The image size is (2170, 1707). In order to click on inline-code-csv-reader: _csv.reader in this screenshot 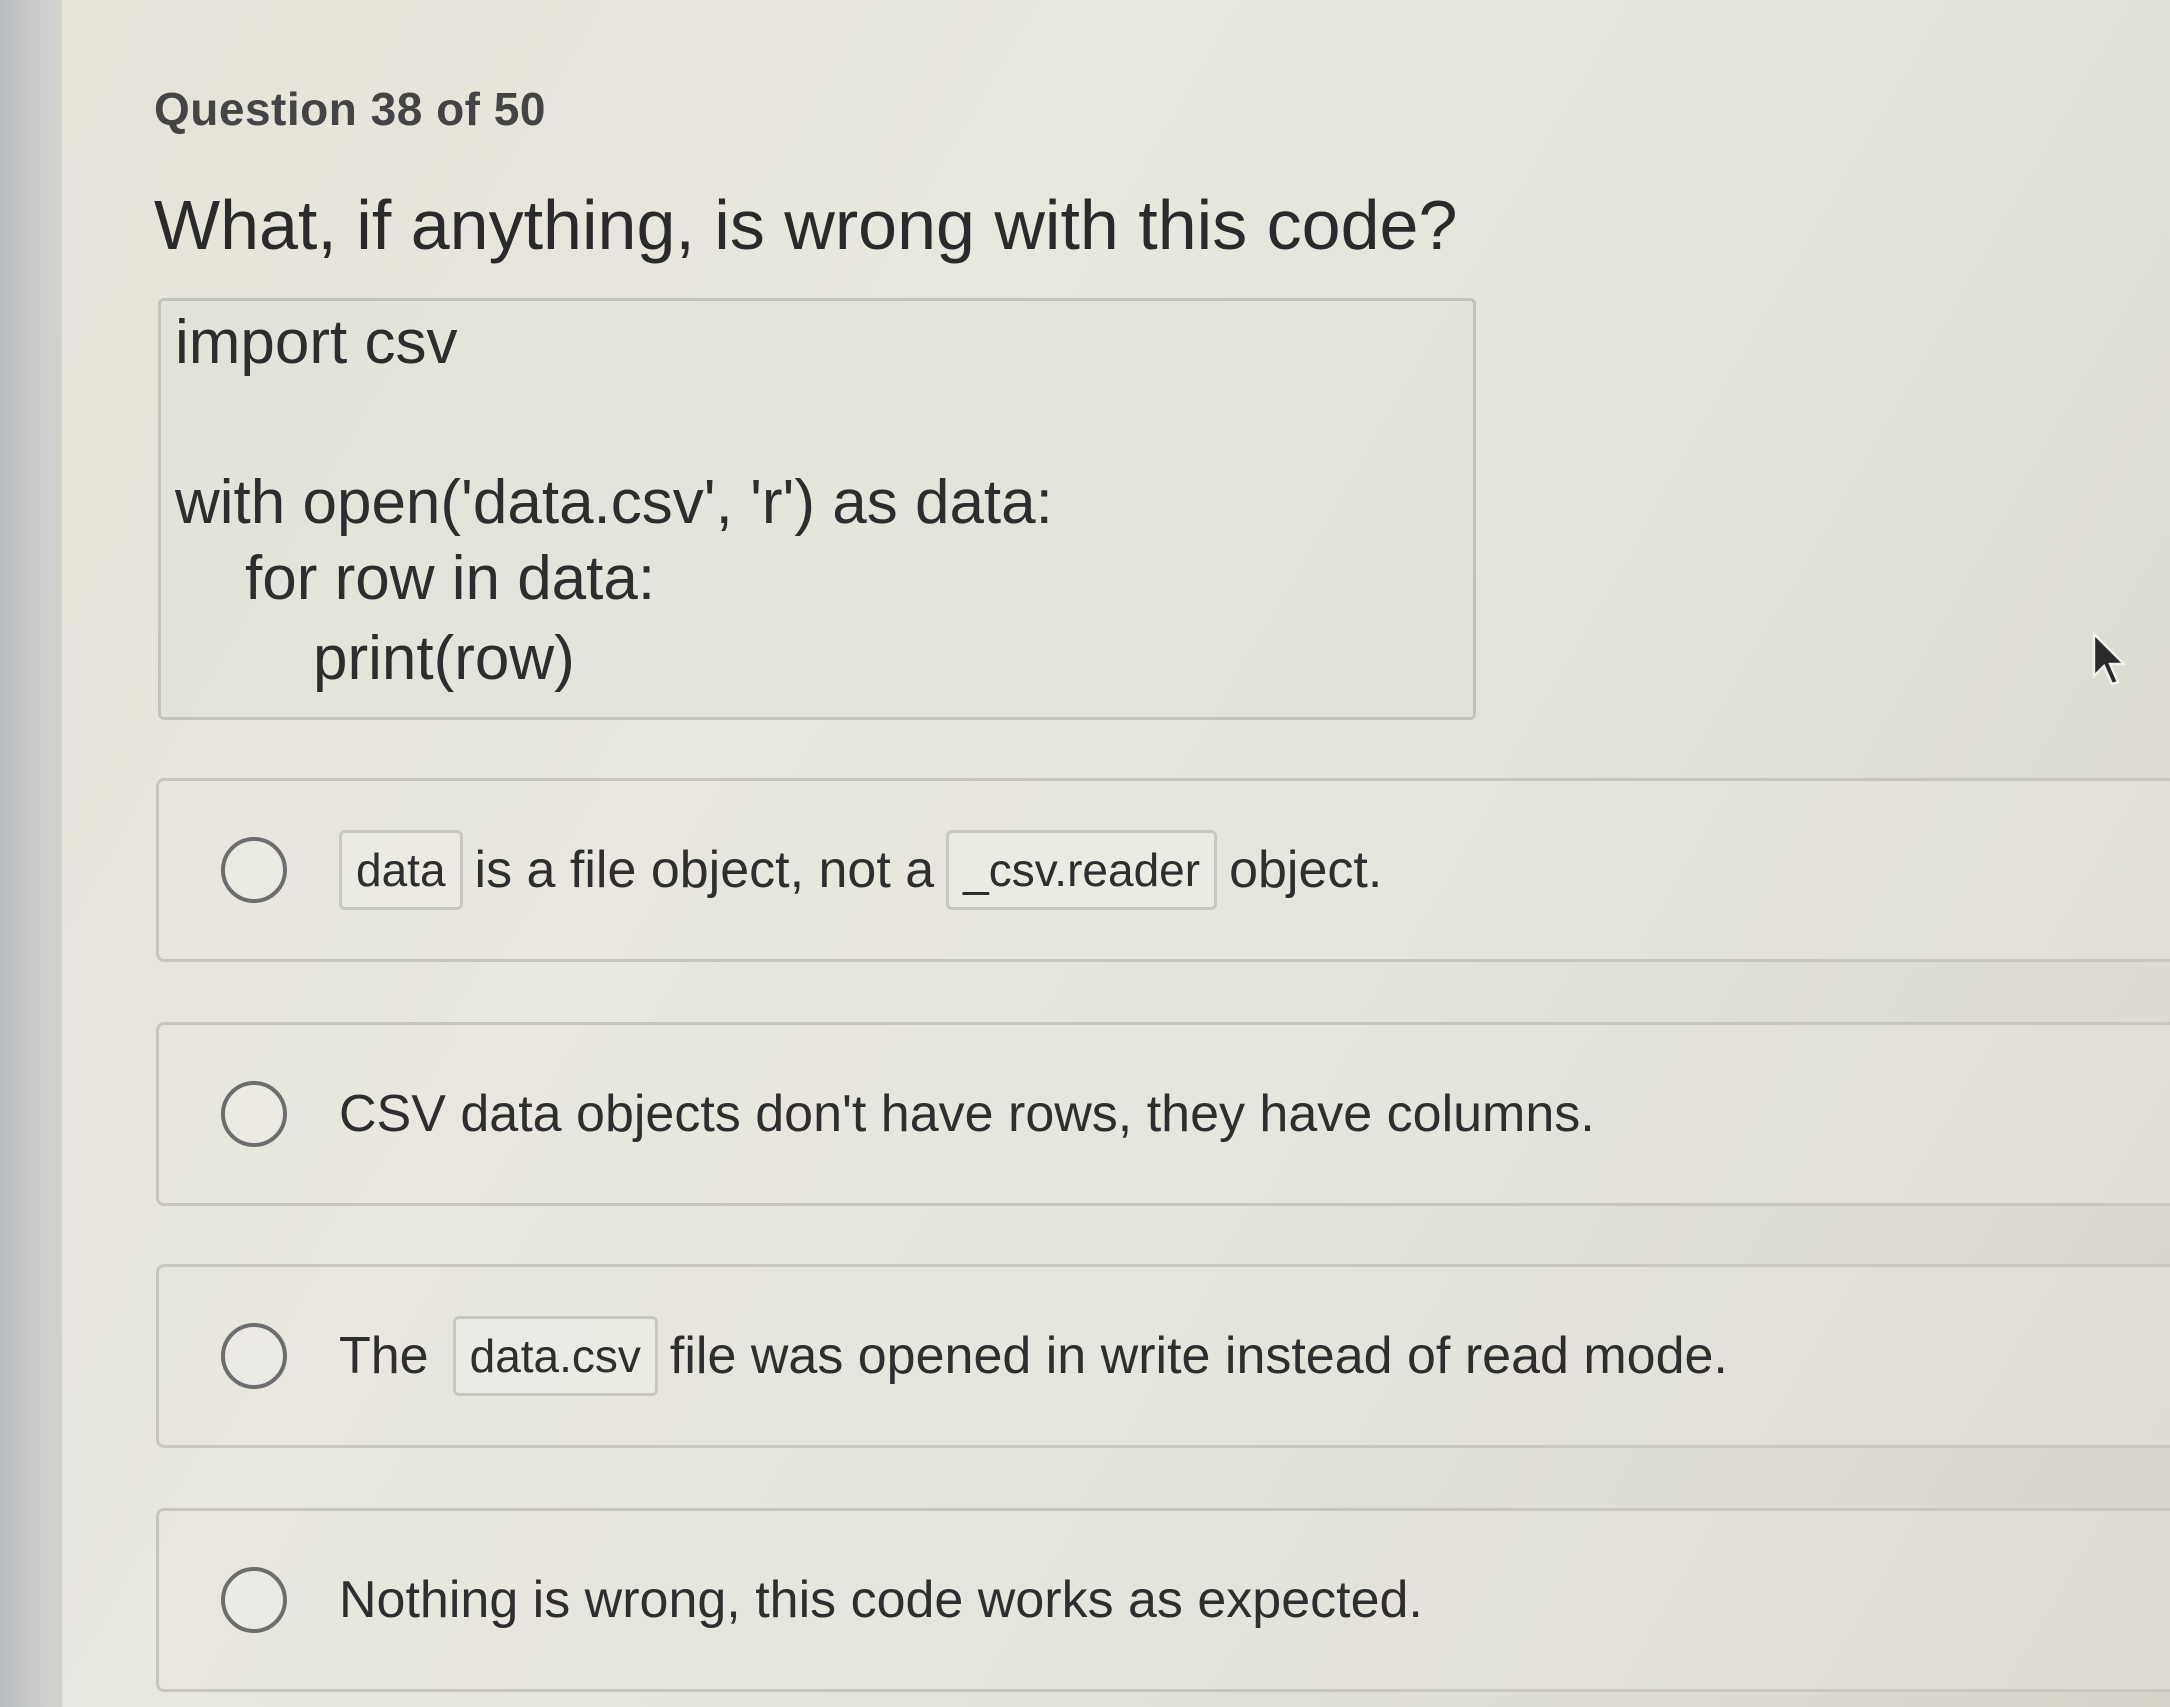, I will do `click(1082, 870)`.